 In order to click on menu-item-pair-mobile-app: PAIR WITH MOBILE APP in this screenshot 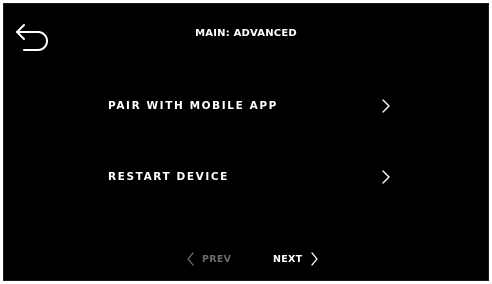, I will do `click(250, 106)`.